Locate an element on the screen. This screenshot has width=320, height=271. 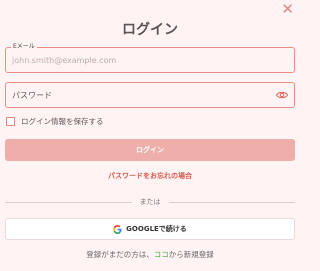
google-signin-button: GOOGLEで続ける is located at coordinates (150, 229).